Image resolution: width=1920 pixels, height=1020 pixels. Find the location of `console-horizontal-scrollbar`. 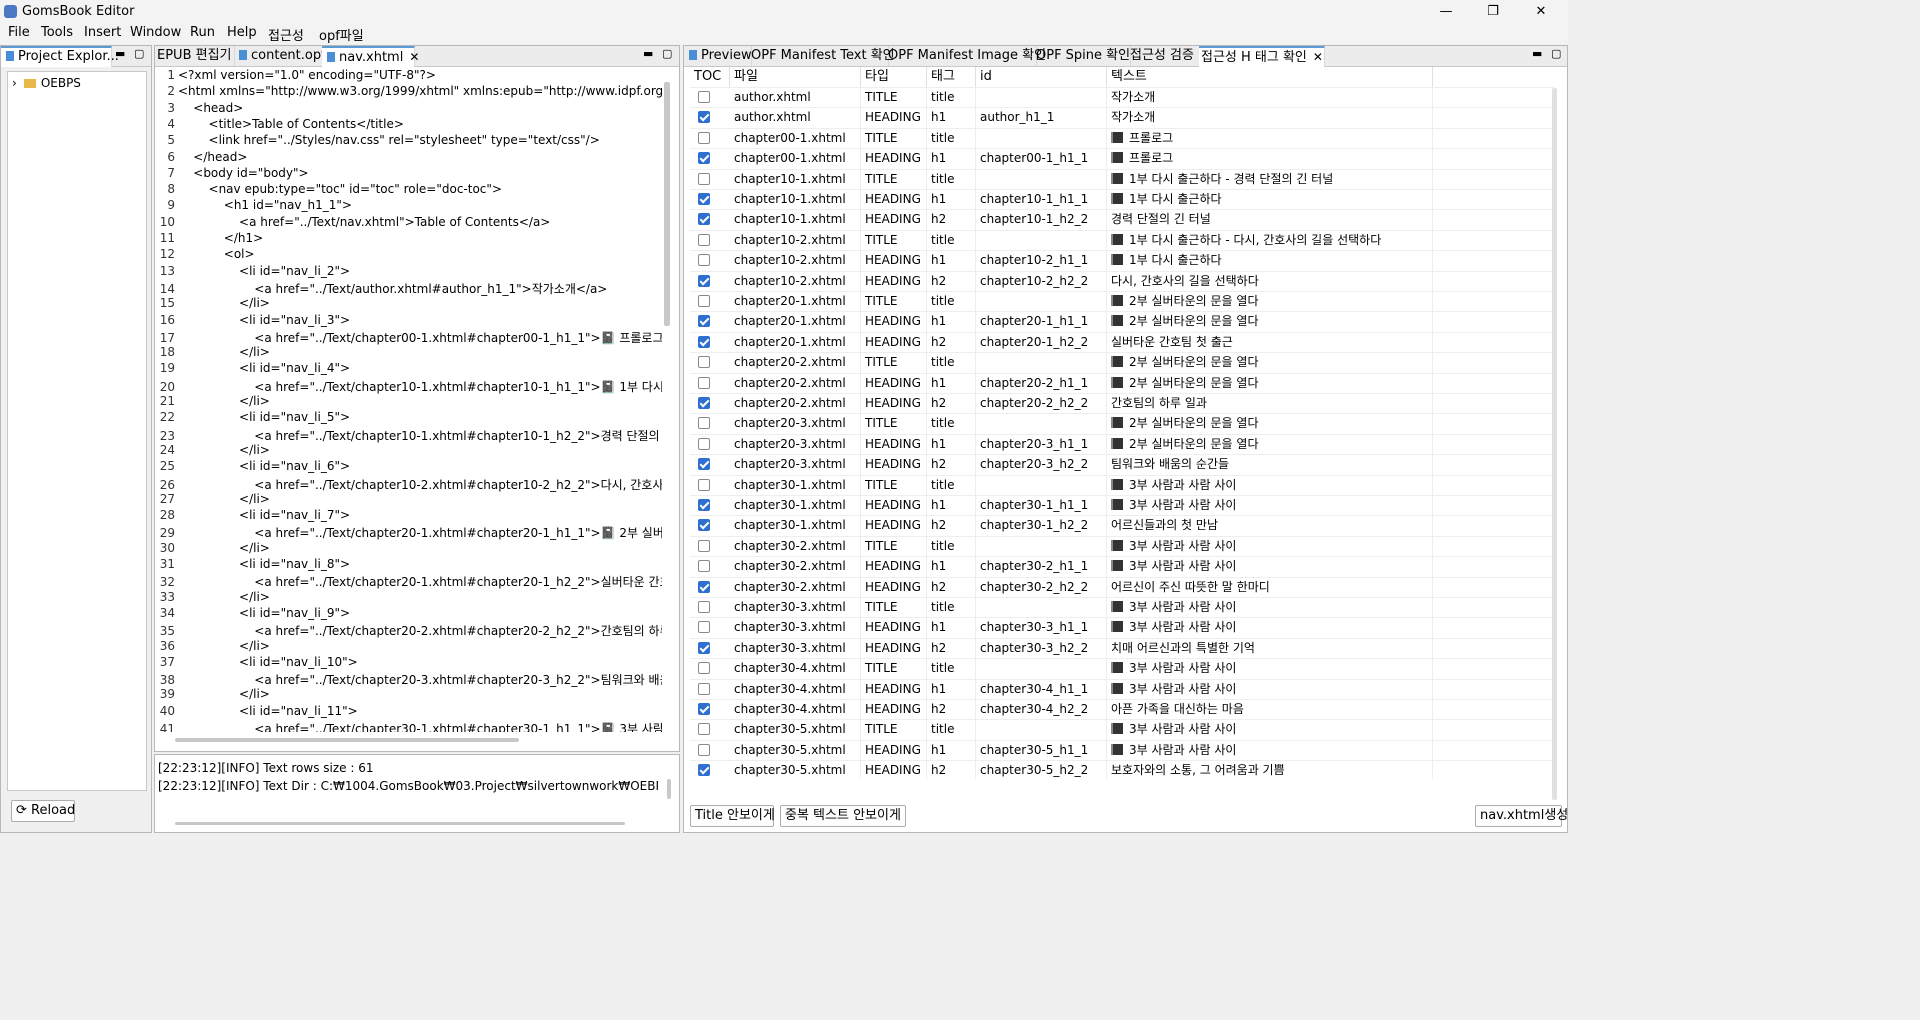

console-horizontal-scrollbar is located at coordinates (400, 823).